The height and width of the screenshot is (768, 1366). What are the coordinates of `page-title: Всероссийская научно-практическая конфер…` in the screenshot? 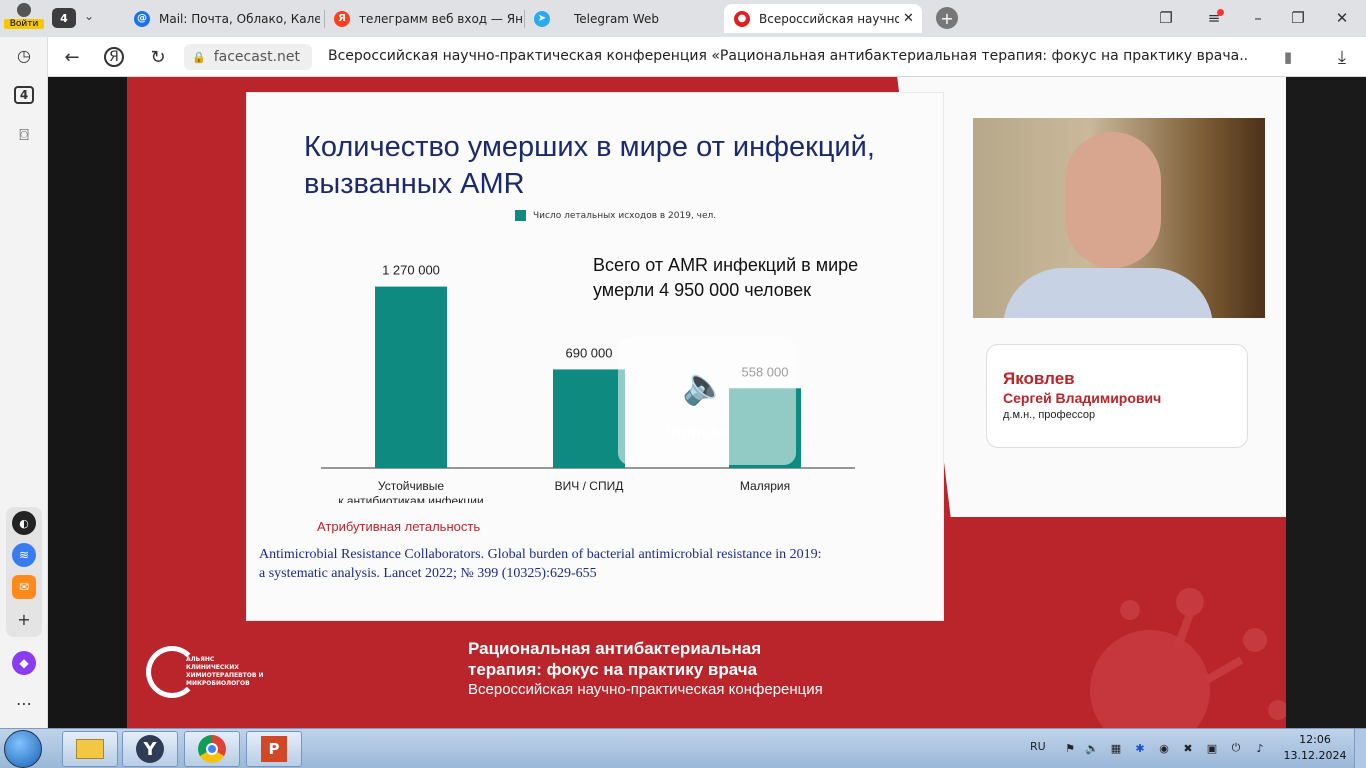 It's located at (788, 56).